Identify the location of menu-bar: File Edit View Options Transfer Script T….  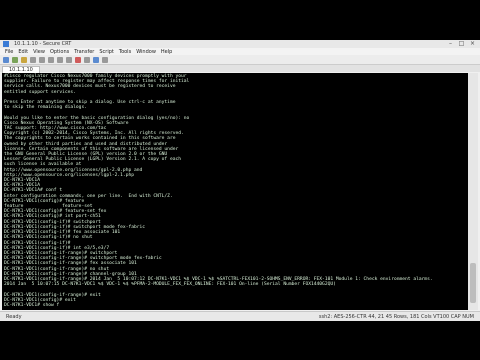
(240, 51).